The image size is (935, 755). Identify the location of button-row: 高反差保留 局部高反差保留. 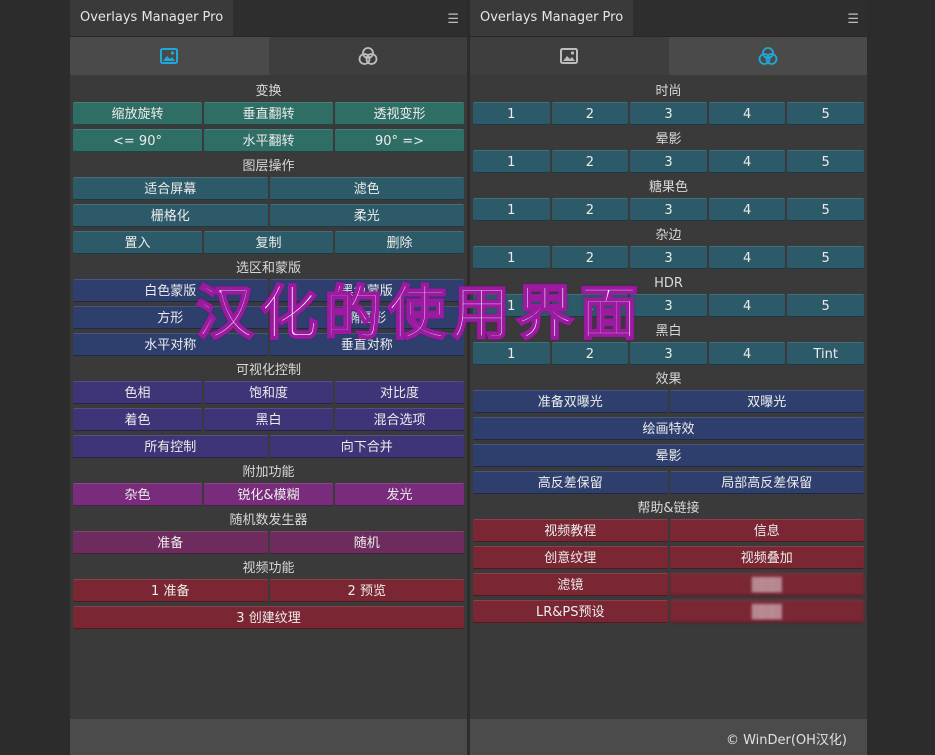
(668, 482).